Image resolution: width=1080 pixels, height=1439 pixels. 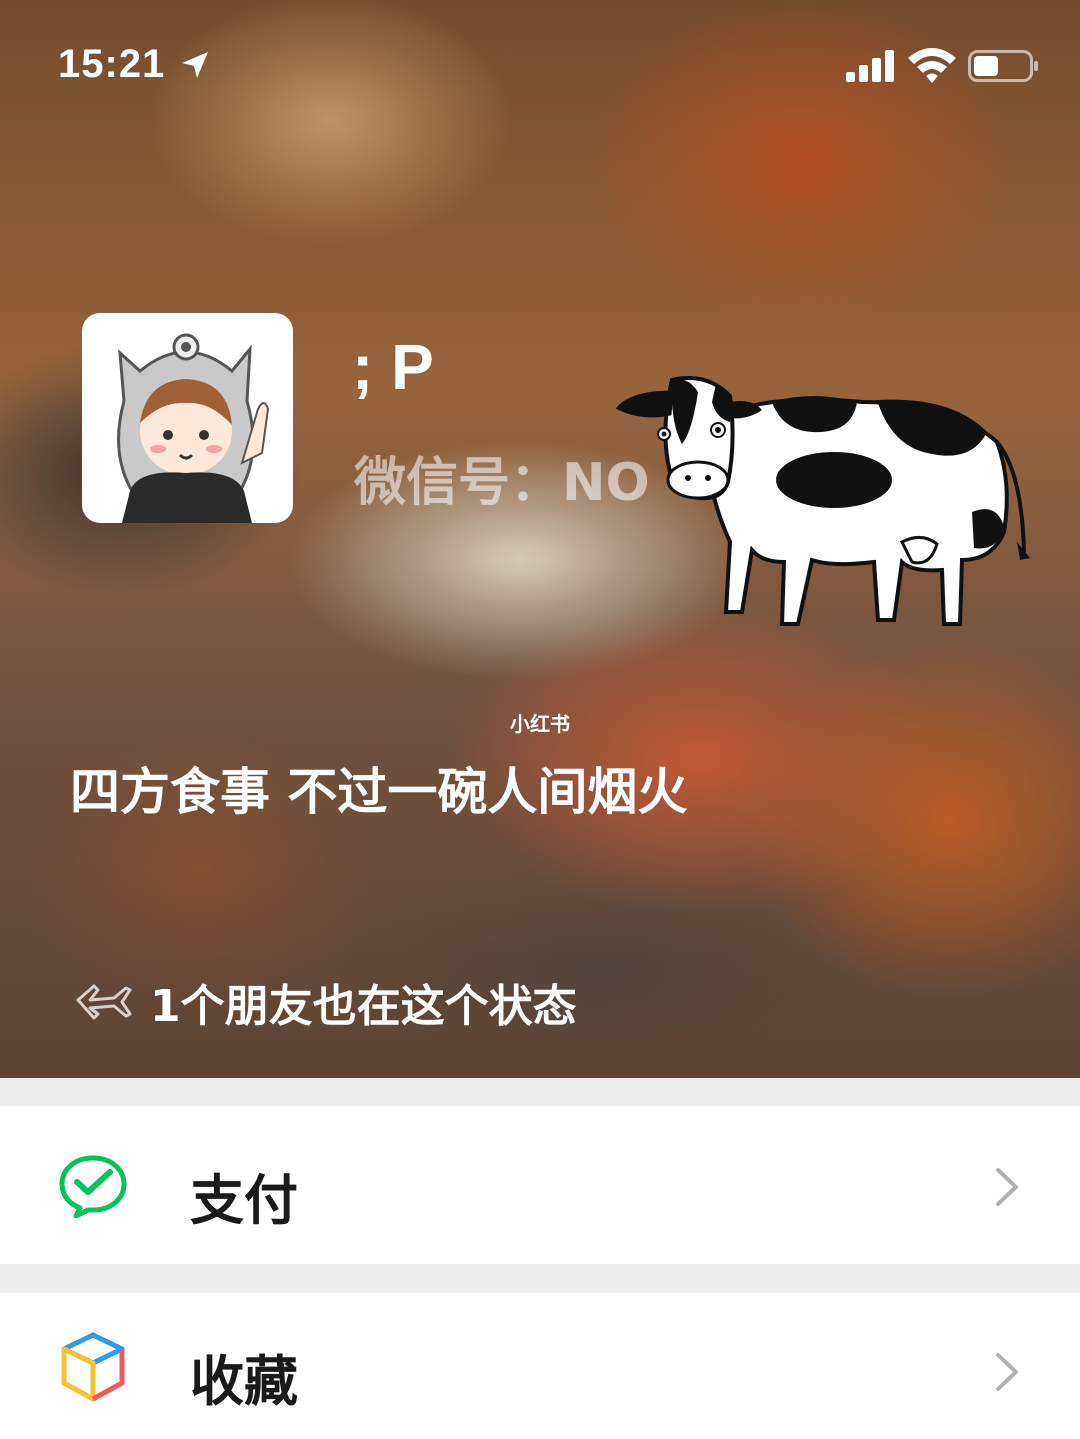 What do you see at coordinates (870, 66) in the screenshot?
I see `signal-icon` at bounding box center [870, 66].